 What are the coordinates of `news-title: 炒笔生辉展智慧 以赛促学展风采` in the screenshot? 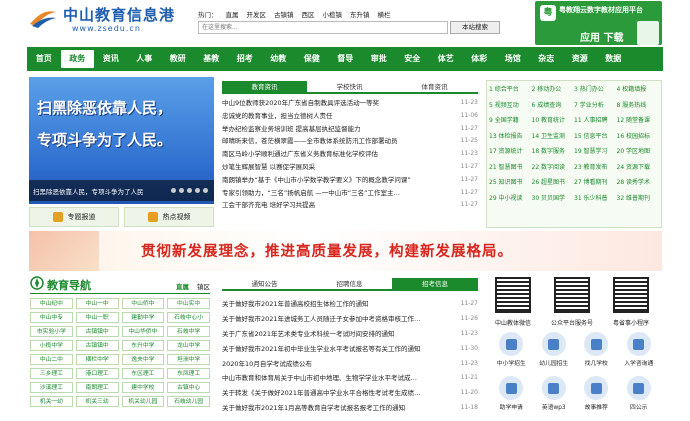 It's located at (268, 167).